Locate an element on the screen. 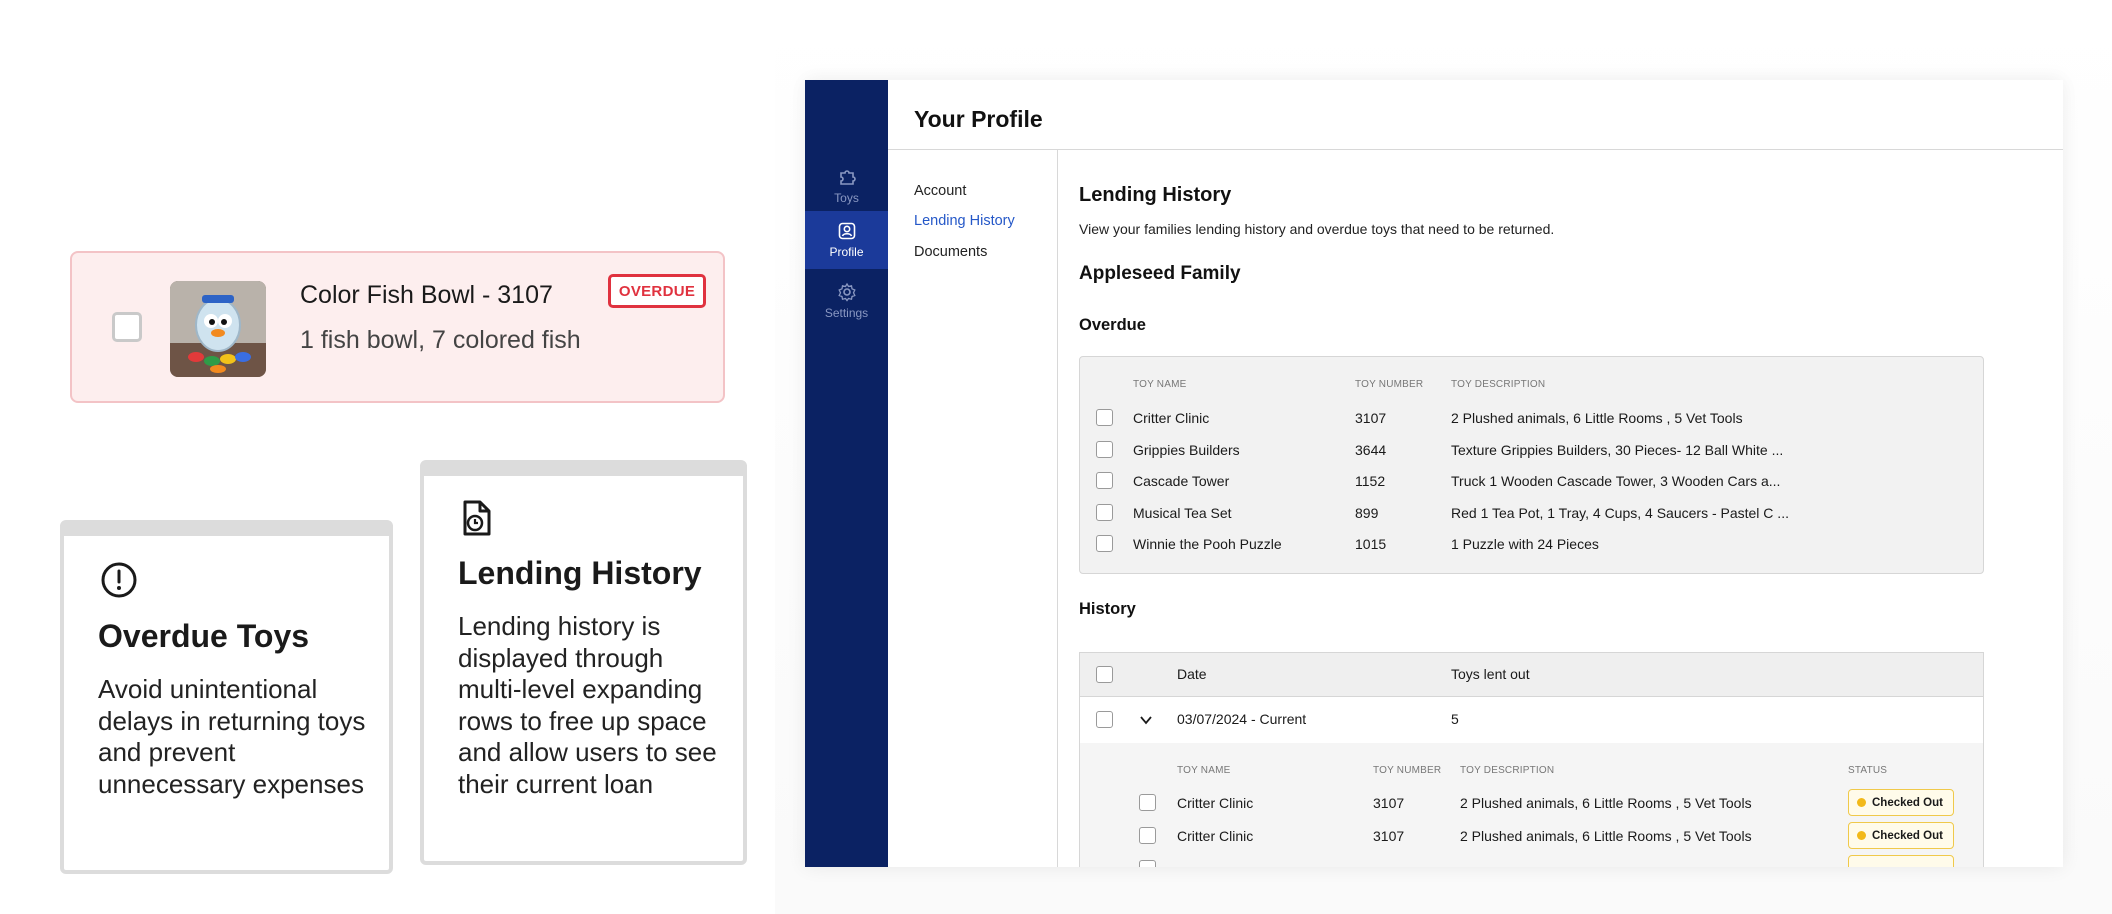  toy-name-cell: Grippies Builders is located at coordinates (1186, 450).